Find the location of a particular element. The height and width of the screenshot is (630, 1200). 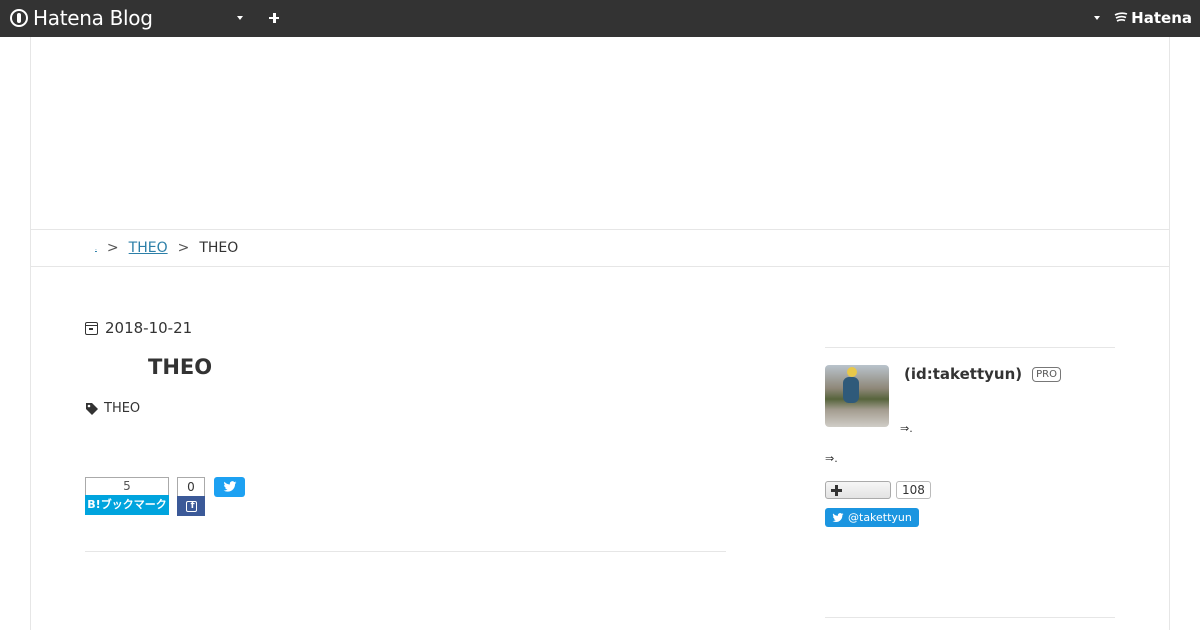

entry-category: THEO is located at coordinates (122, 408).